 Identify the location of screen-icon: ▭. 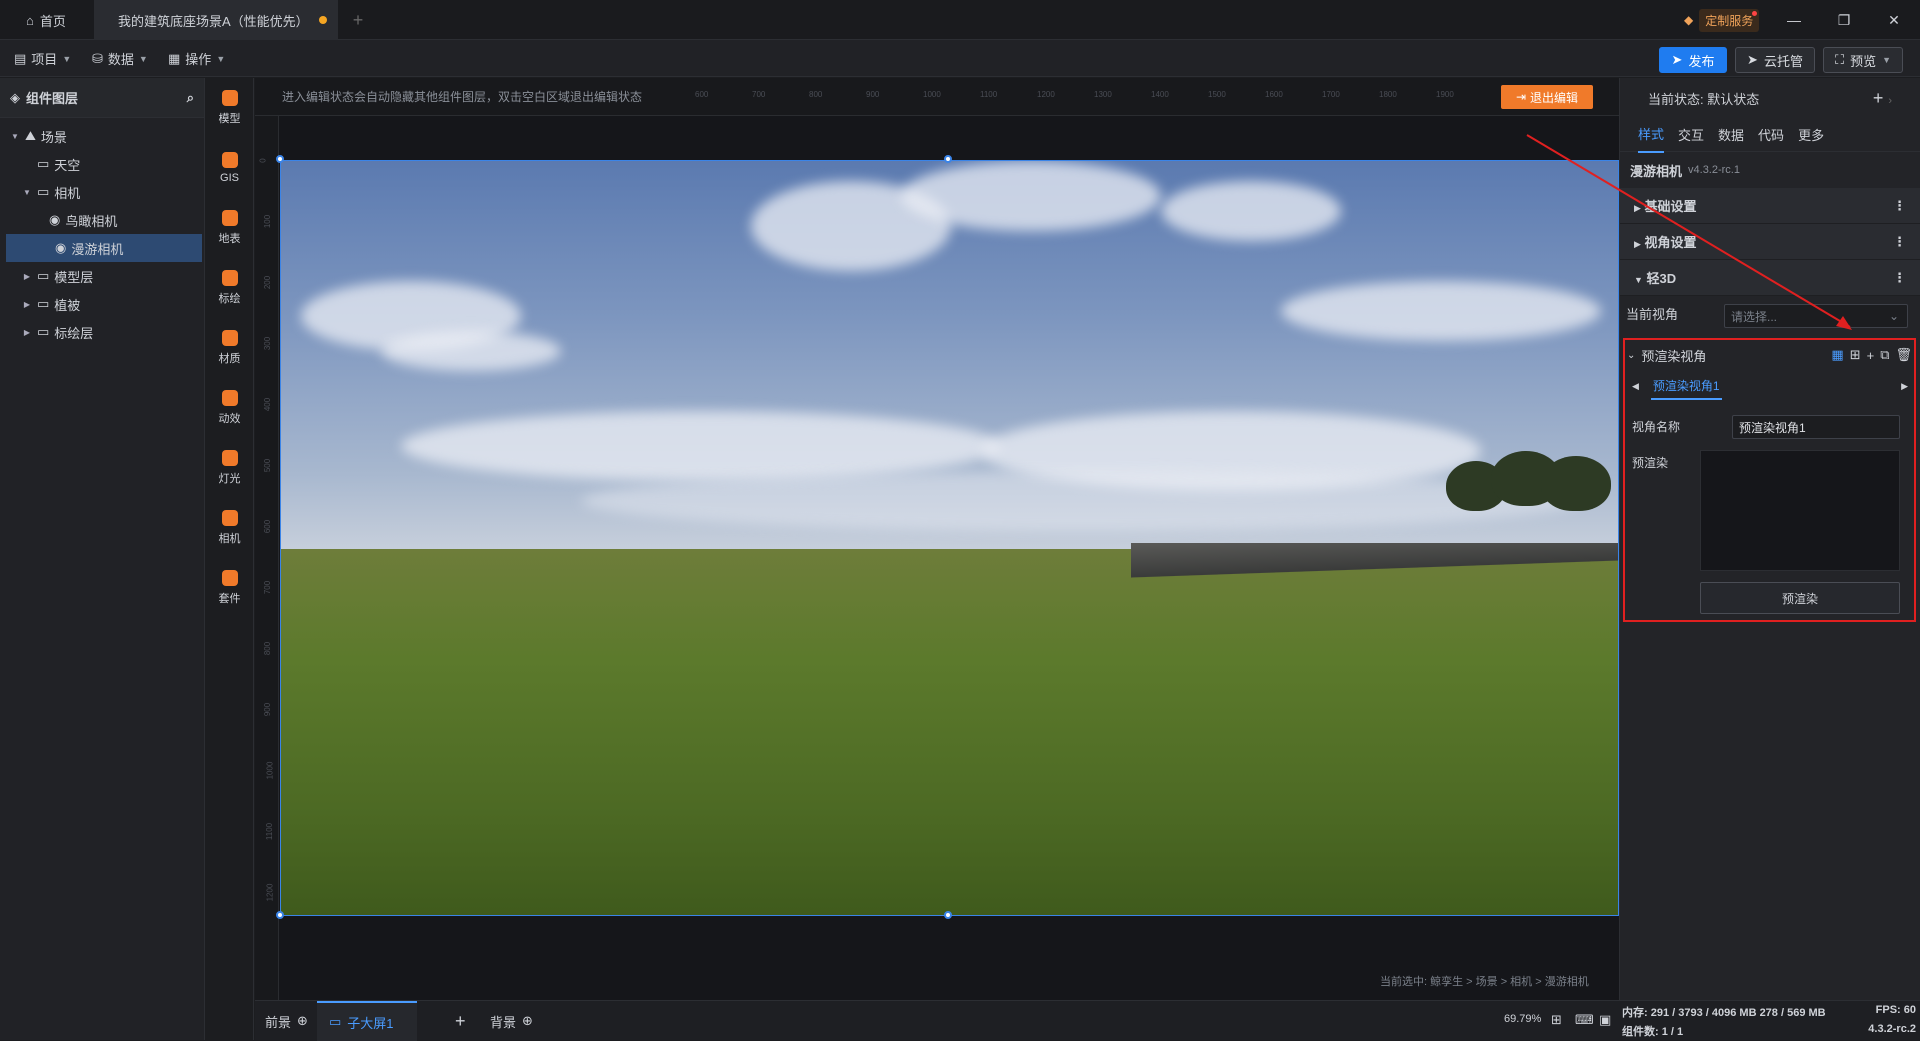
(335, 1021).